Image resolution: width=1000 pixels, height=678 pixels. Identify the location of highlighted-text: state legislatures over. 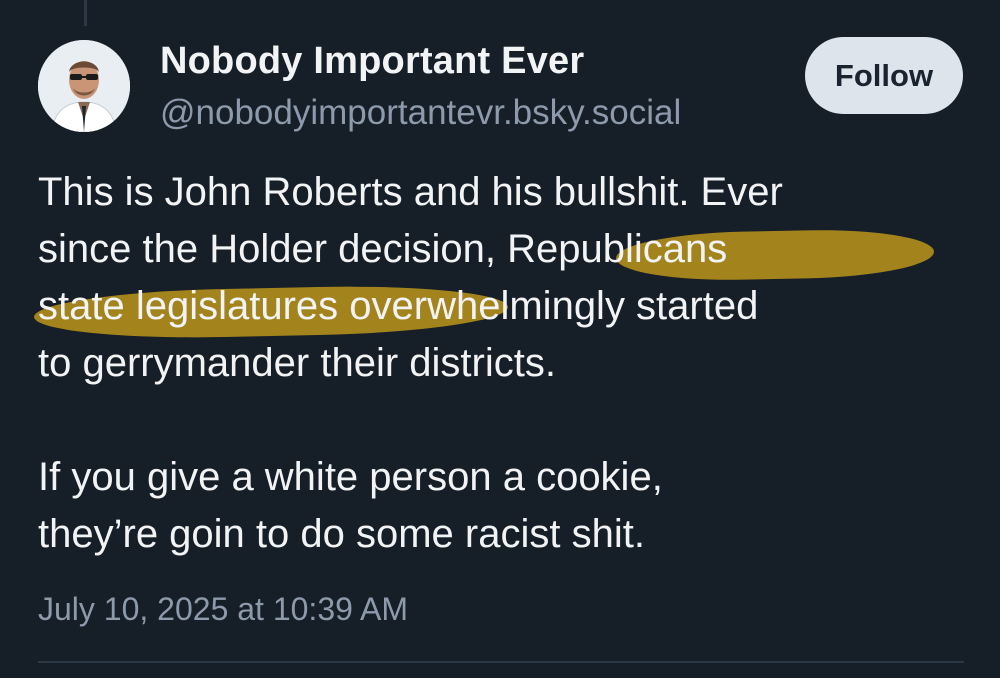
(233, 306).